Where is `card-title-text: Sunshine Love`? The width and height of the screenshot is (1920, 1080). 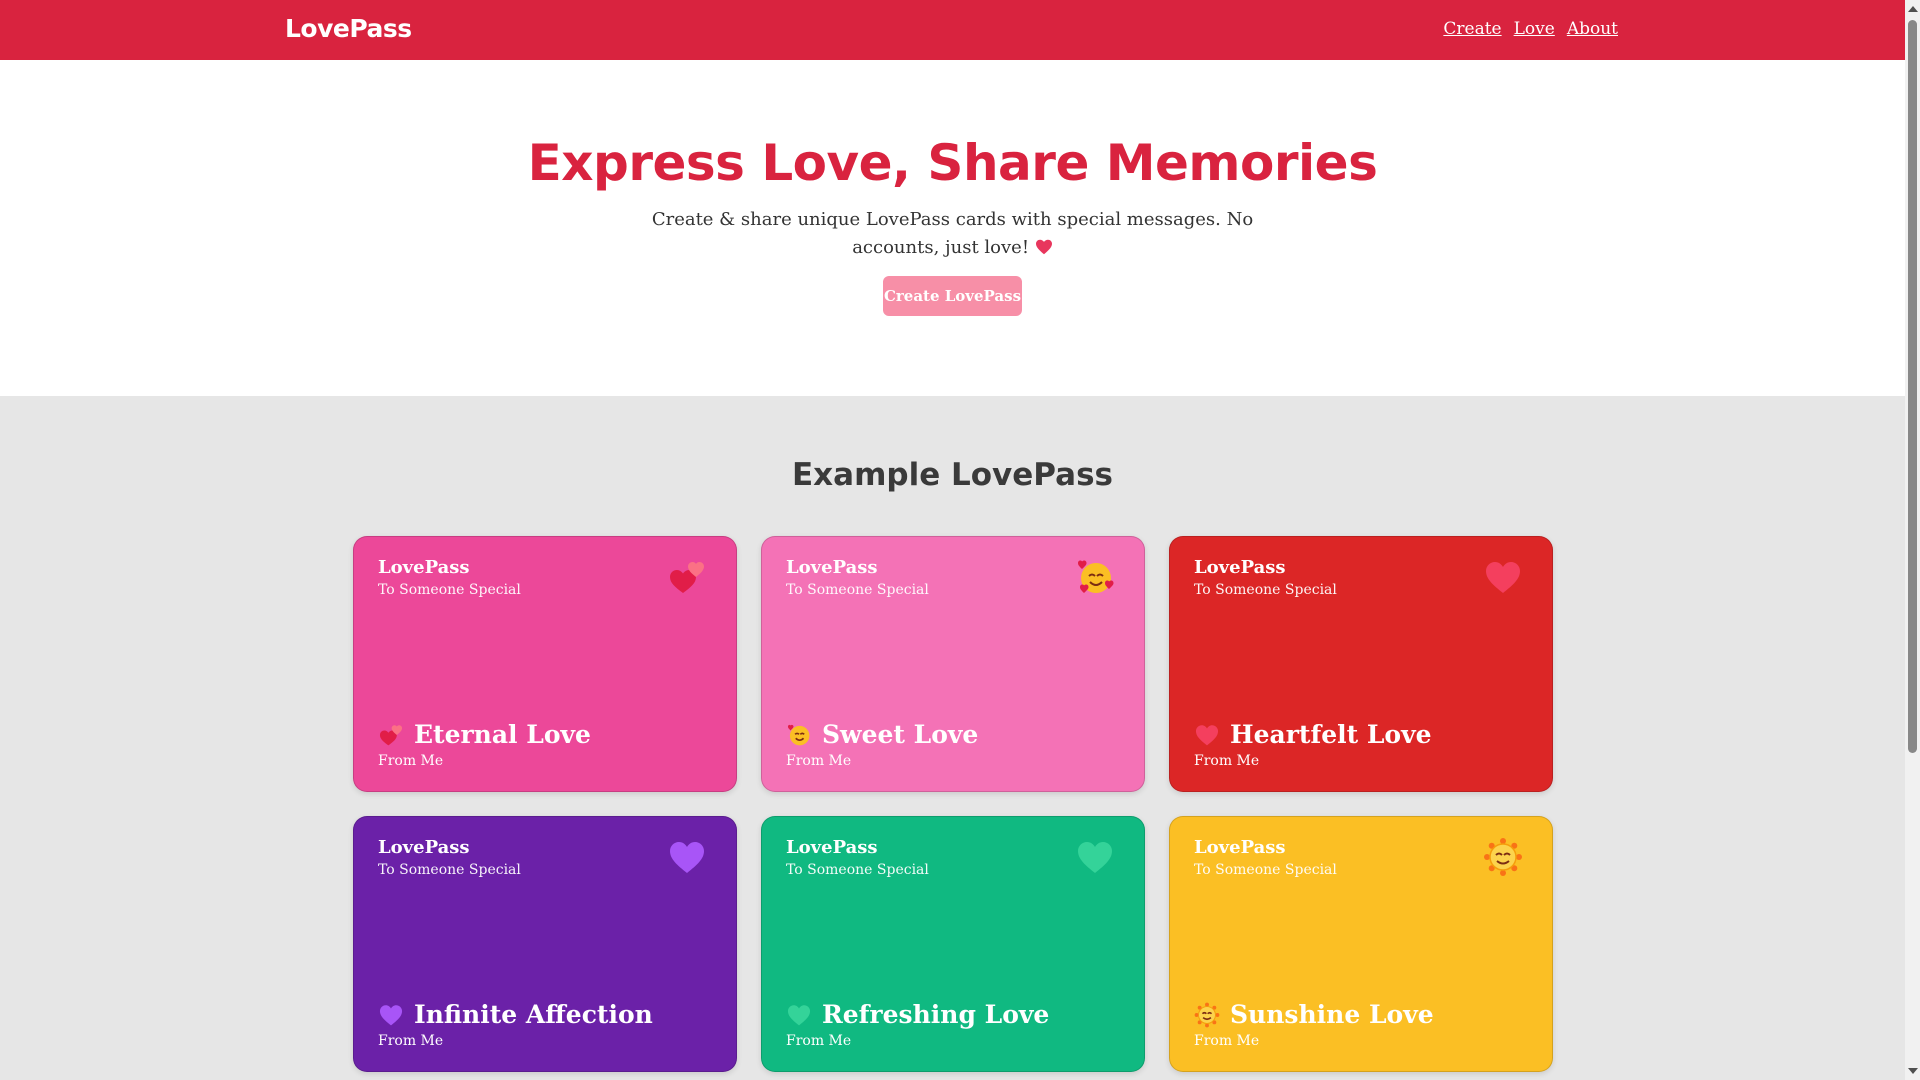
card-title-text: Sunshine Love is located at coordinates (1332, 1014).